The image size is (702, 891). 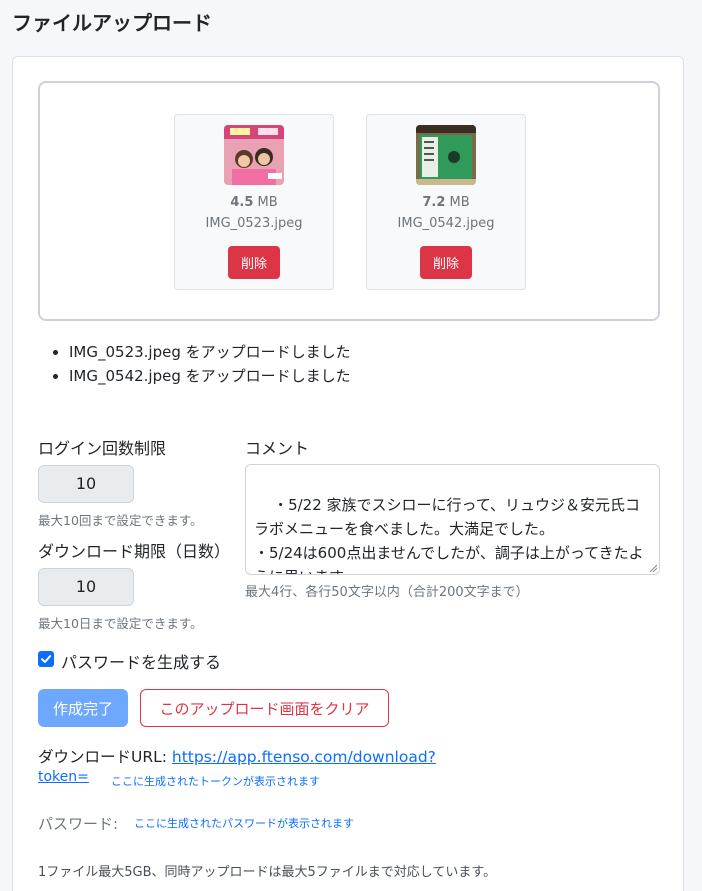 What do you see at coordinates (387, 592) in the screenshot?
I see `comment-hint: 最大4行、各行50文字以内（合計200文字まで）` at bounding box center [387, 592].